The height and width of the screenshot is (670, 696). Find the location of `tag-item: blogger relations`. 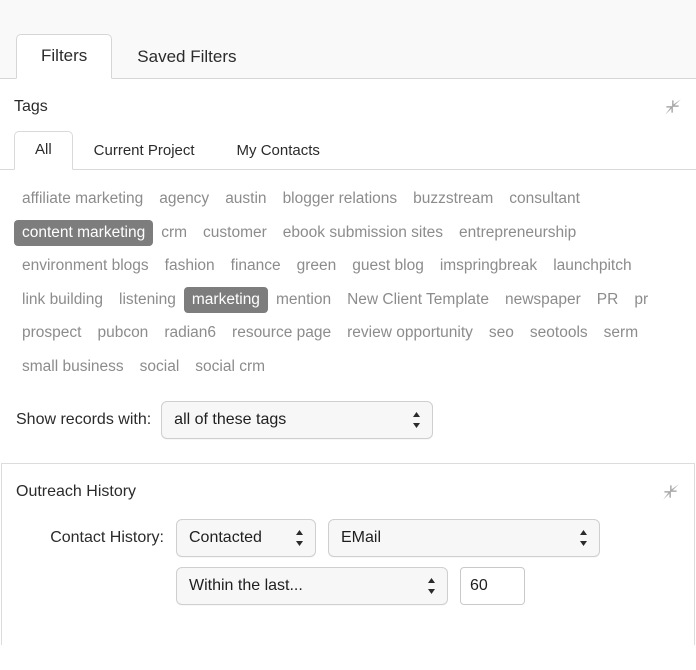

tag-item: blogger relations is located at coordinates (340, 199).